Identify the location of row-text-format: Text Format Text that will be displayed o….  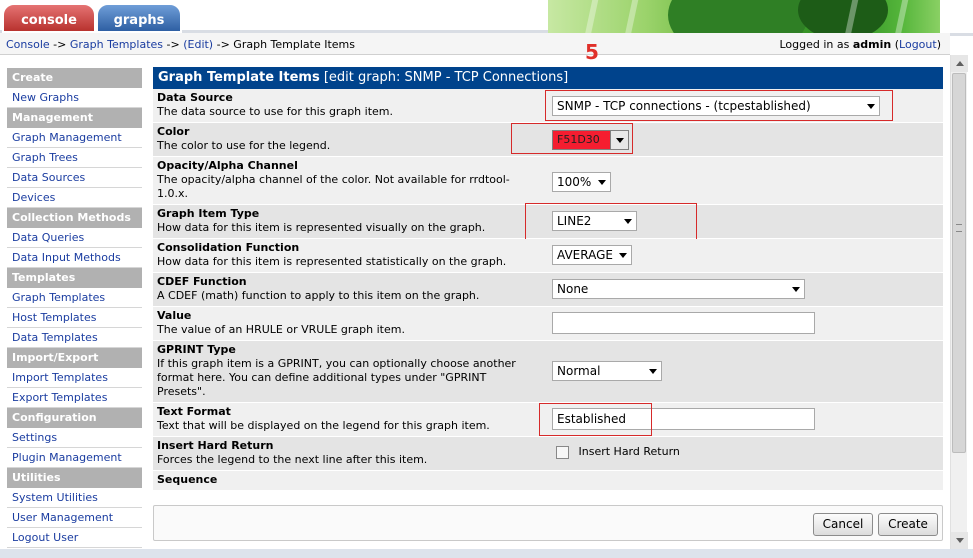
(548, 420).